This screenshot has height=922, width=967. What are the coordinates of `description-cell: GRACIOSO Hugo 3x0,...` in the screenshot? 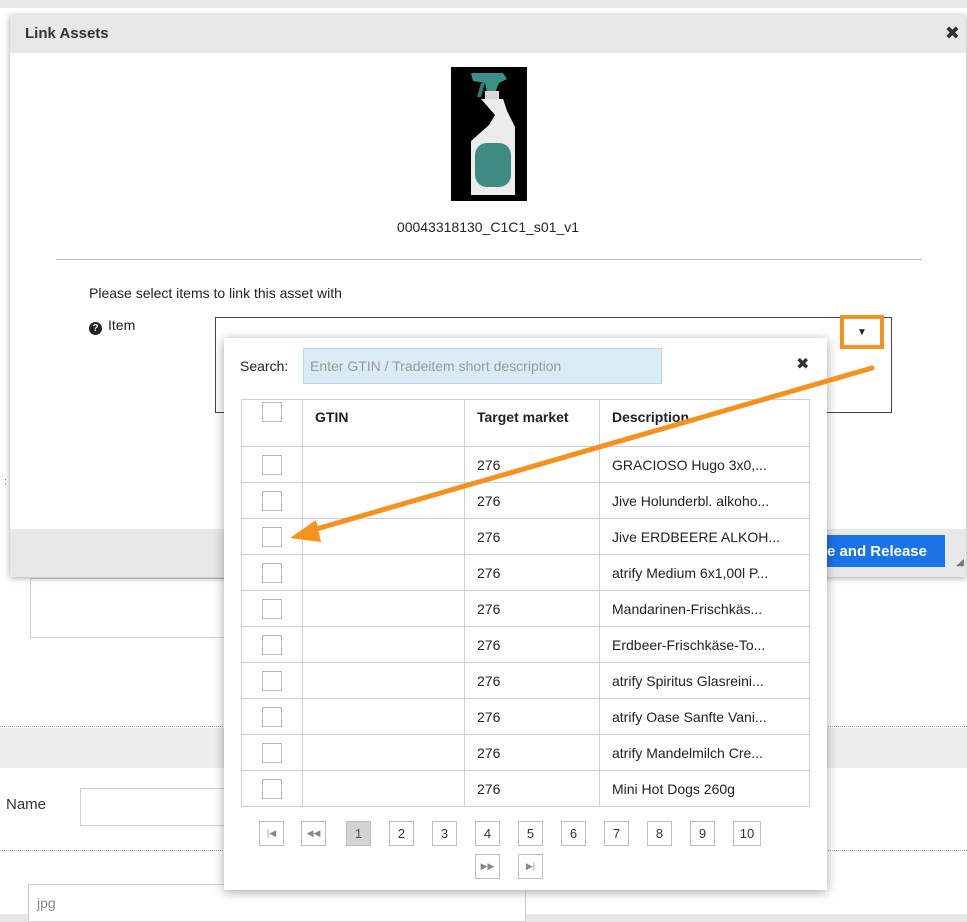 It's located at (704, 464).